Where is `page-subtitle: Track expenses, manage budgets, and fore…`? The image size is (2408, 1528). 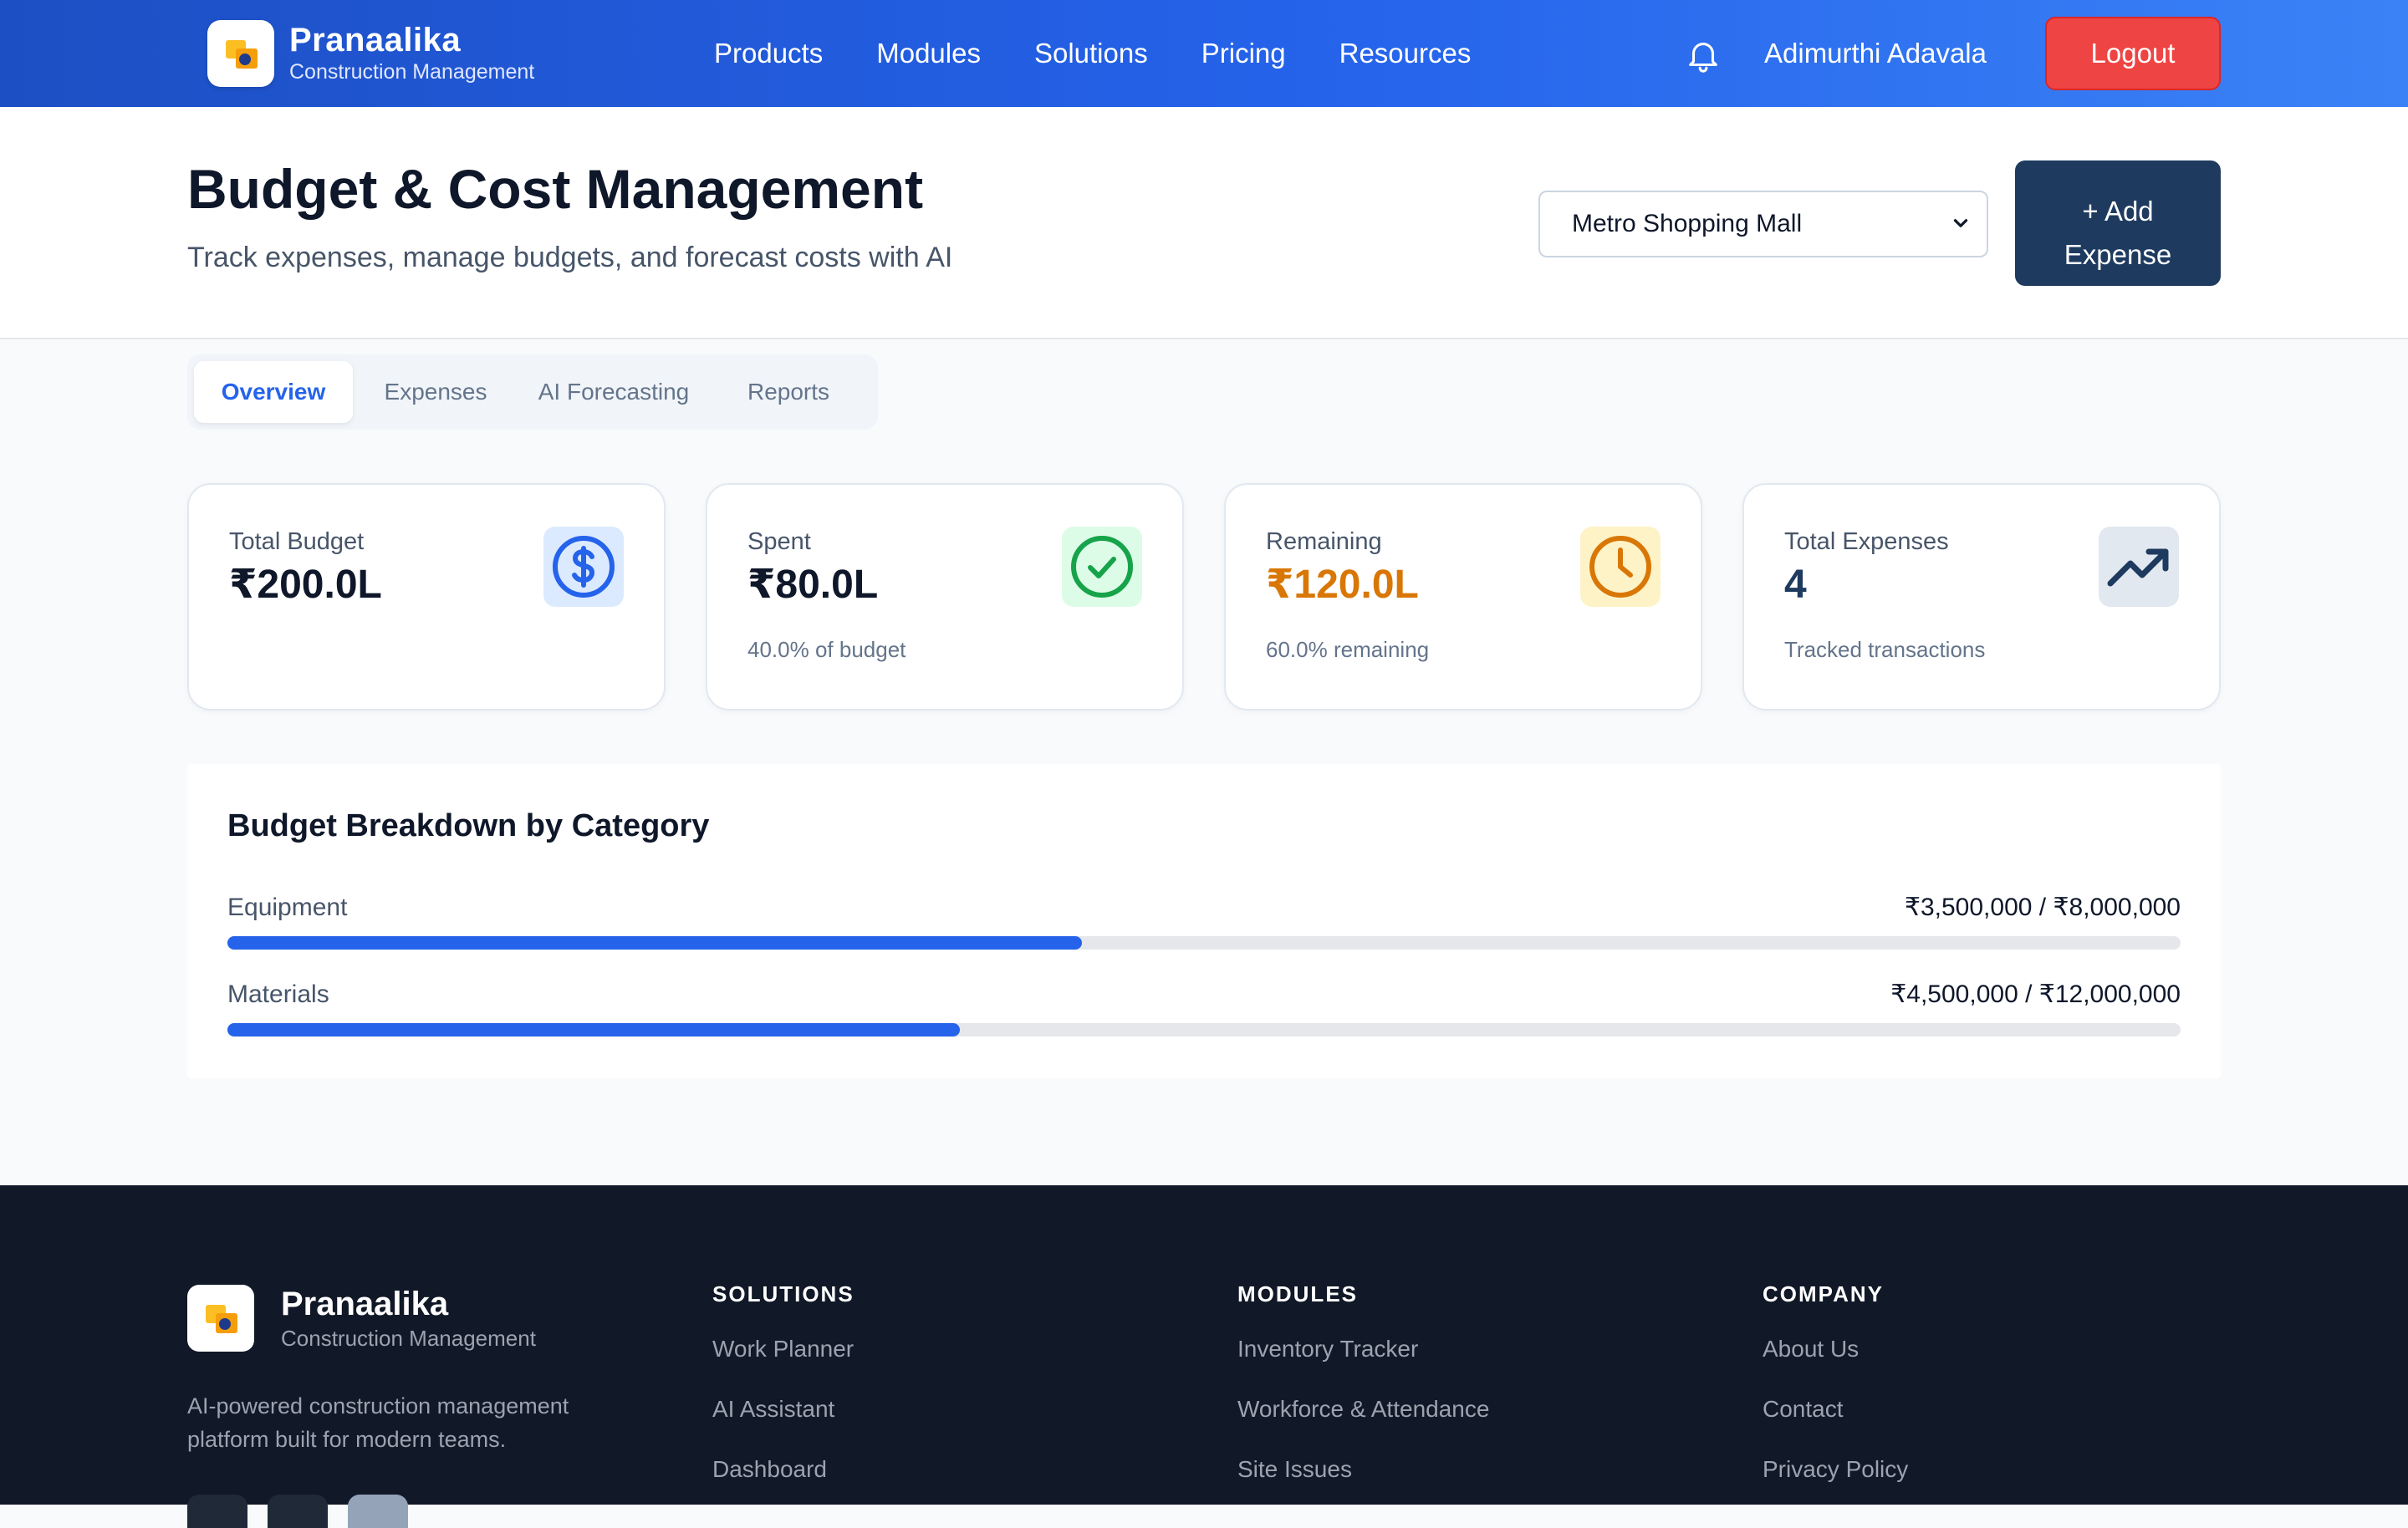
page-subtitle: Track expenses, manage budgets, and fore… is located at coordinates (570, 258).